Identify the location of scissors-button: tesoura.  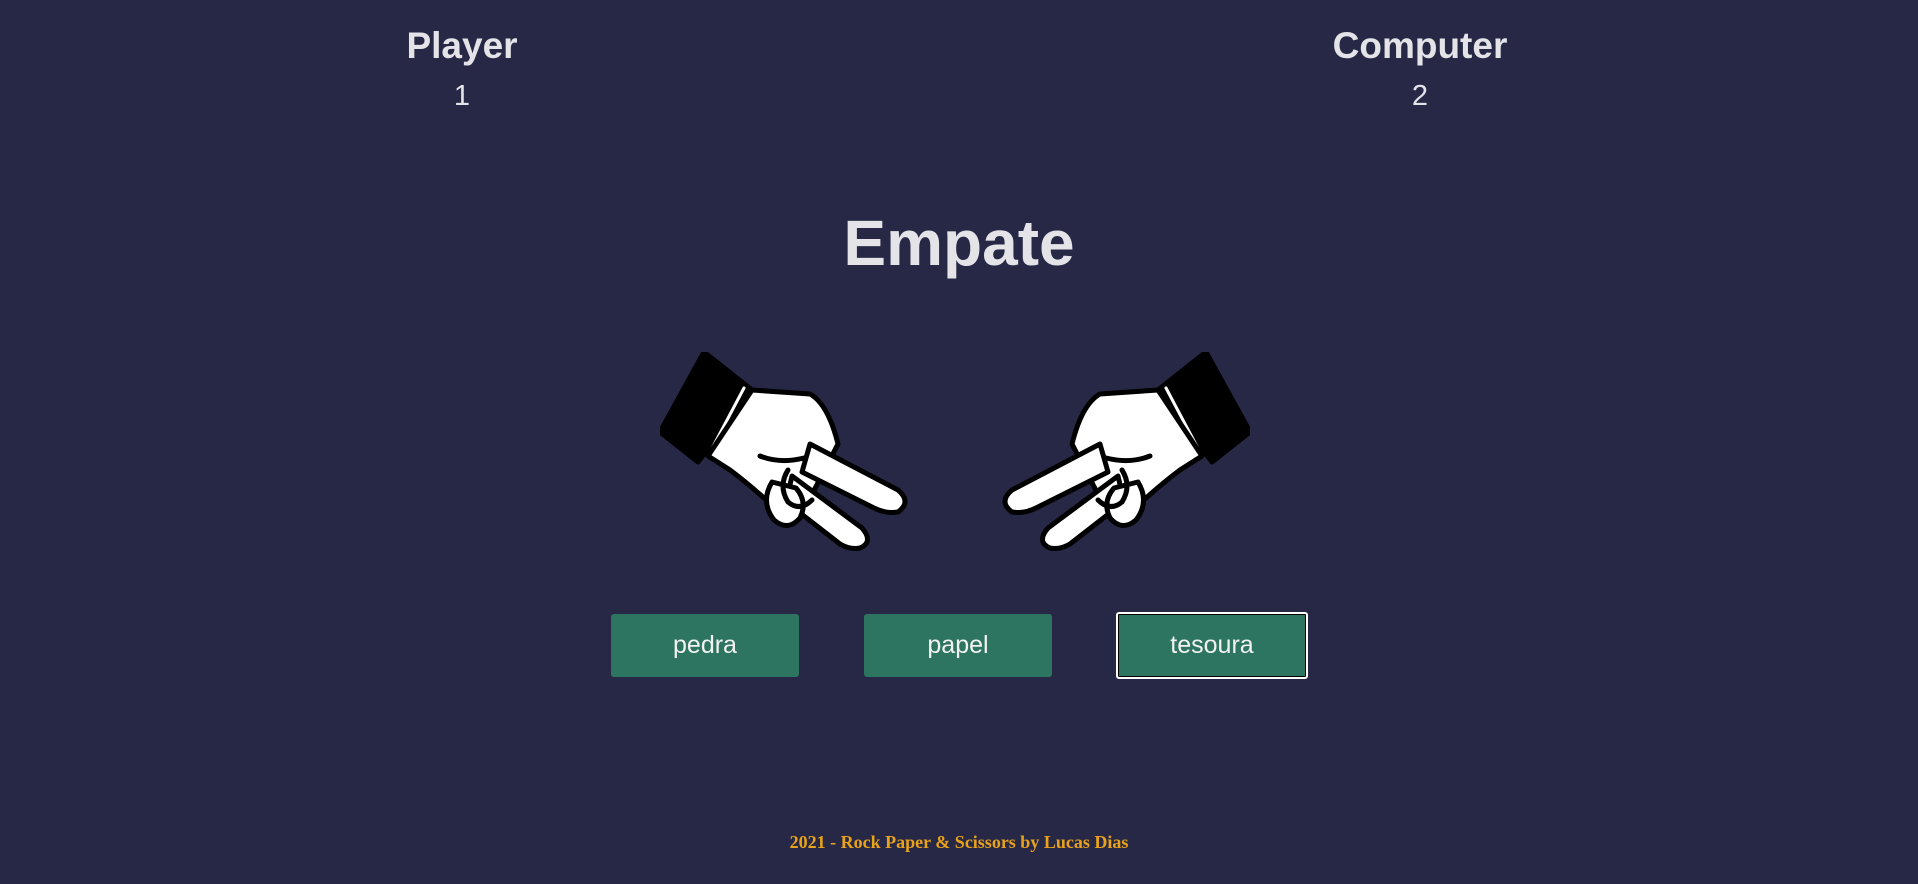
(1212, 645).